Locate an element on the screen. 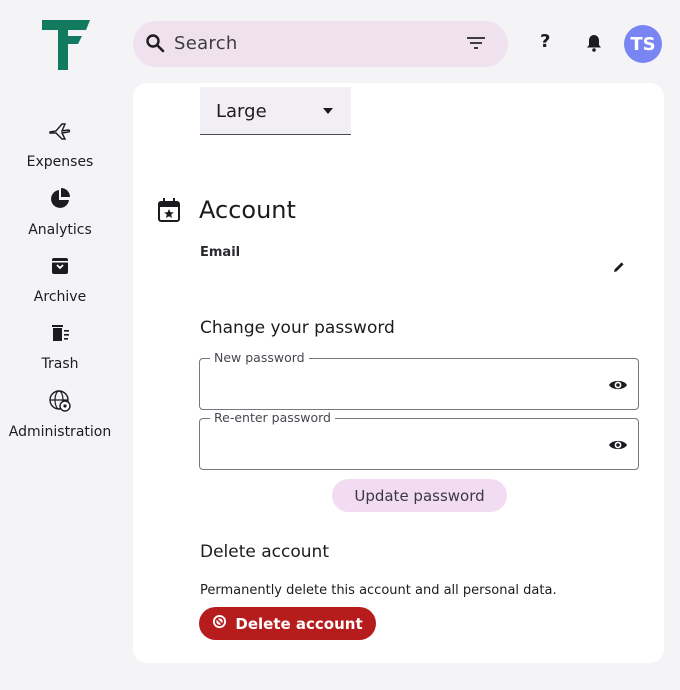  delete-account-button-label: Delete account is located at coordinates (299, 623).